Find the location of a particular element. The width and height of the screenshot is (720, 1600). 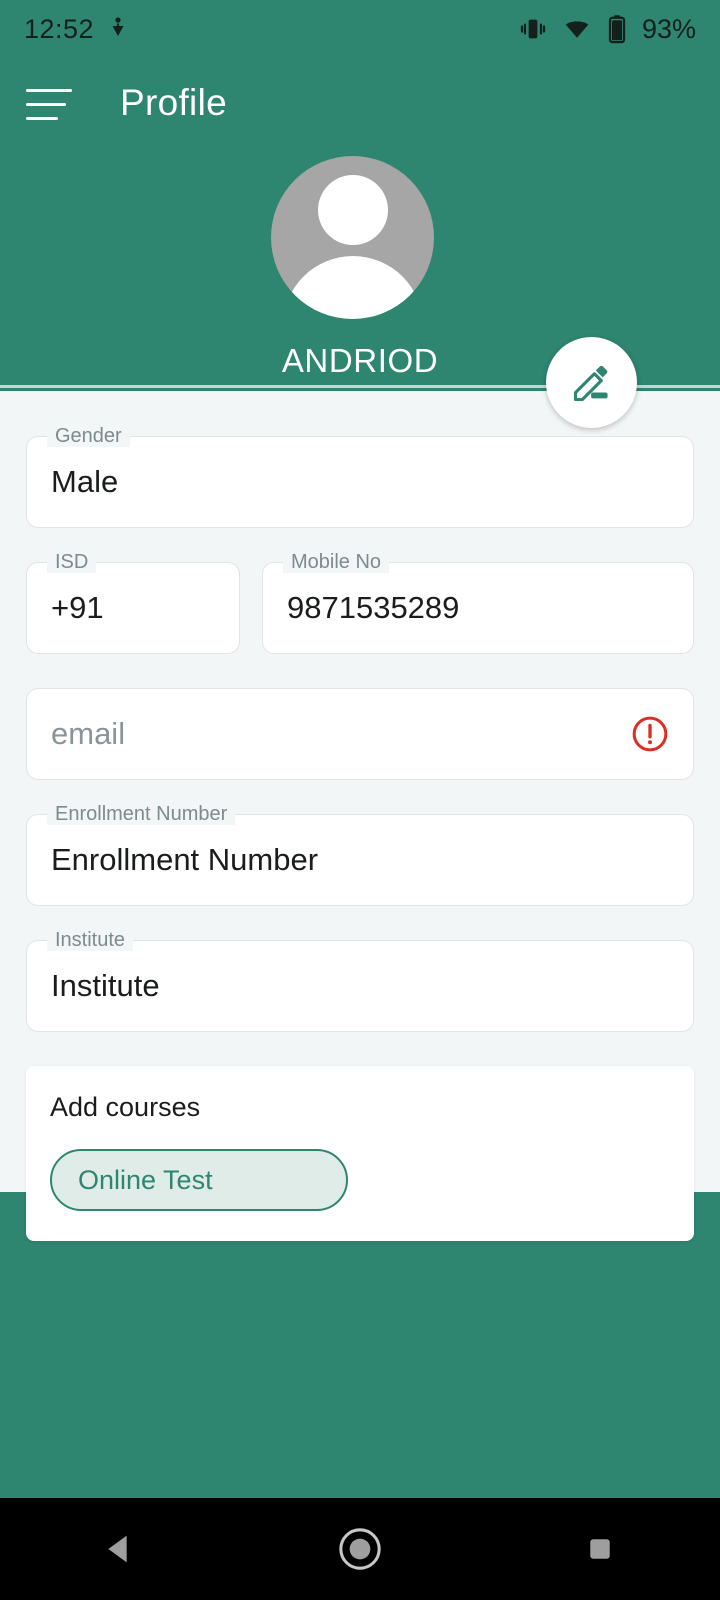

avatar-head-shape is located at coordinates (352, 210).